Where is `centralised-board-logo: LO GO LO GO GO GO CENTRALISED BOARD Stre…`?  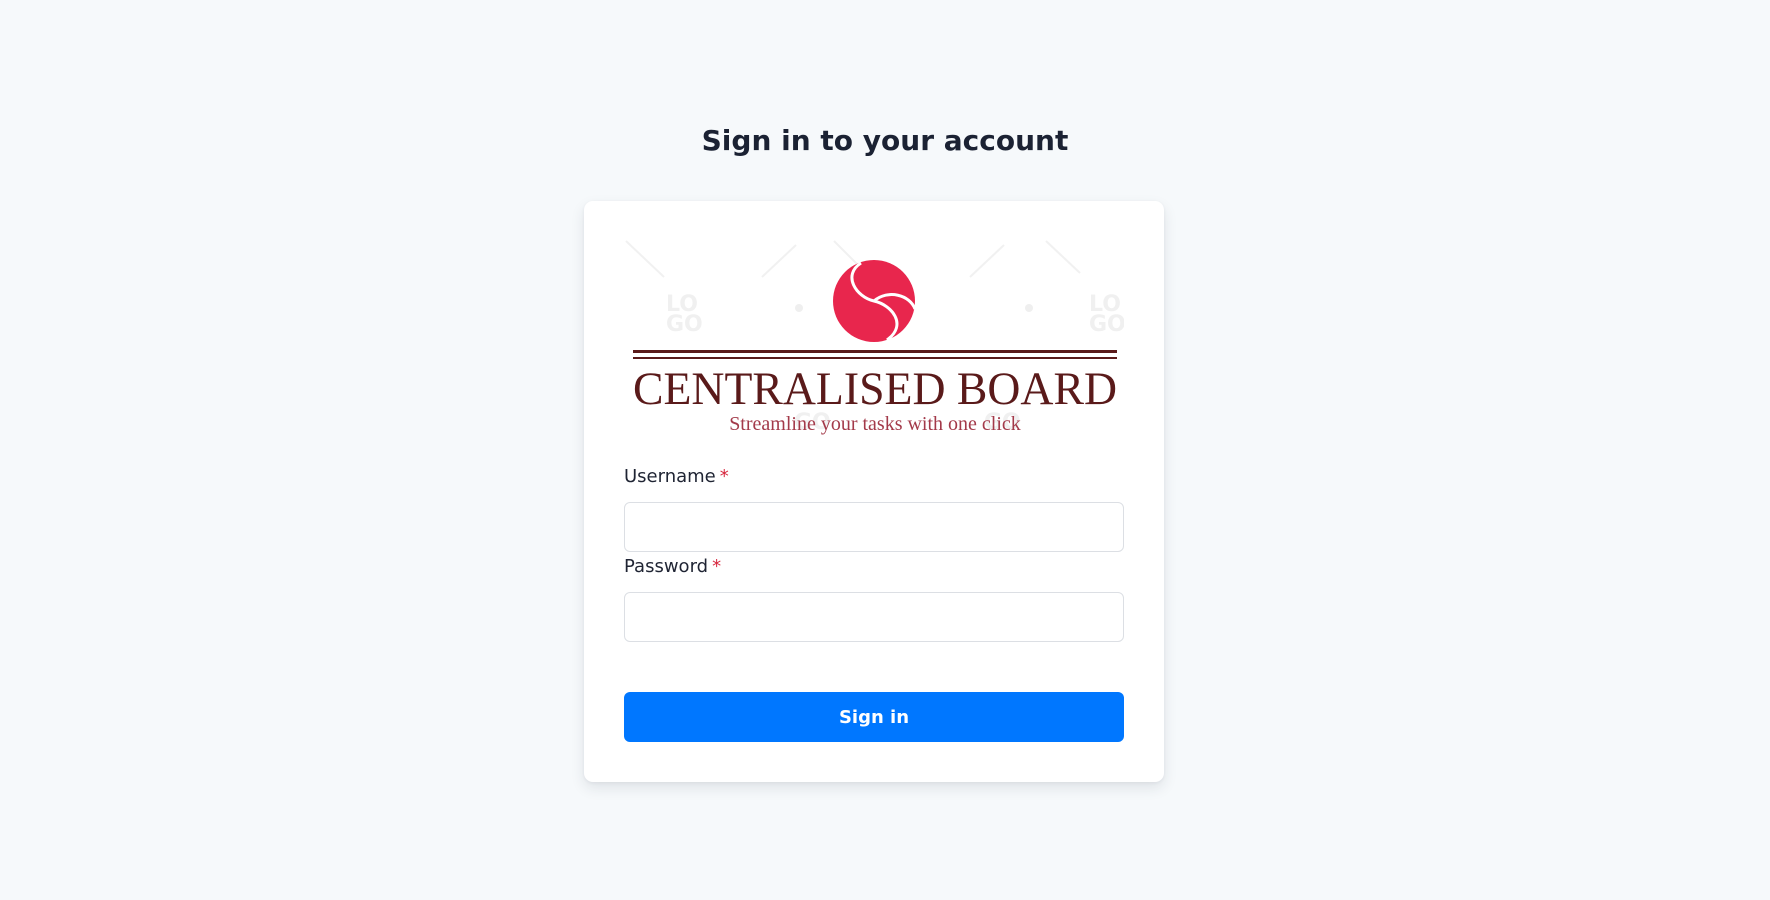
centralised-board-logo: LO GO LO GO GO GO CENTRALISED BOARD Stre… is located at coordinates (874, 339).